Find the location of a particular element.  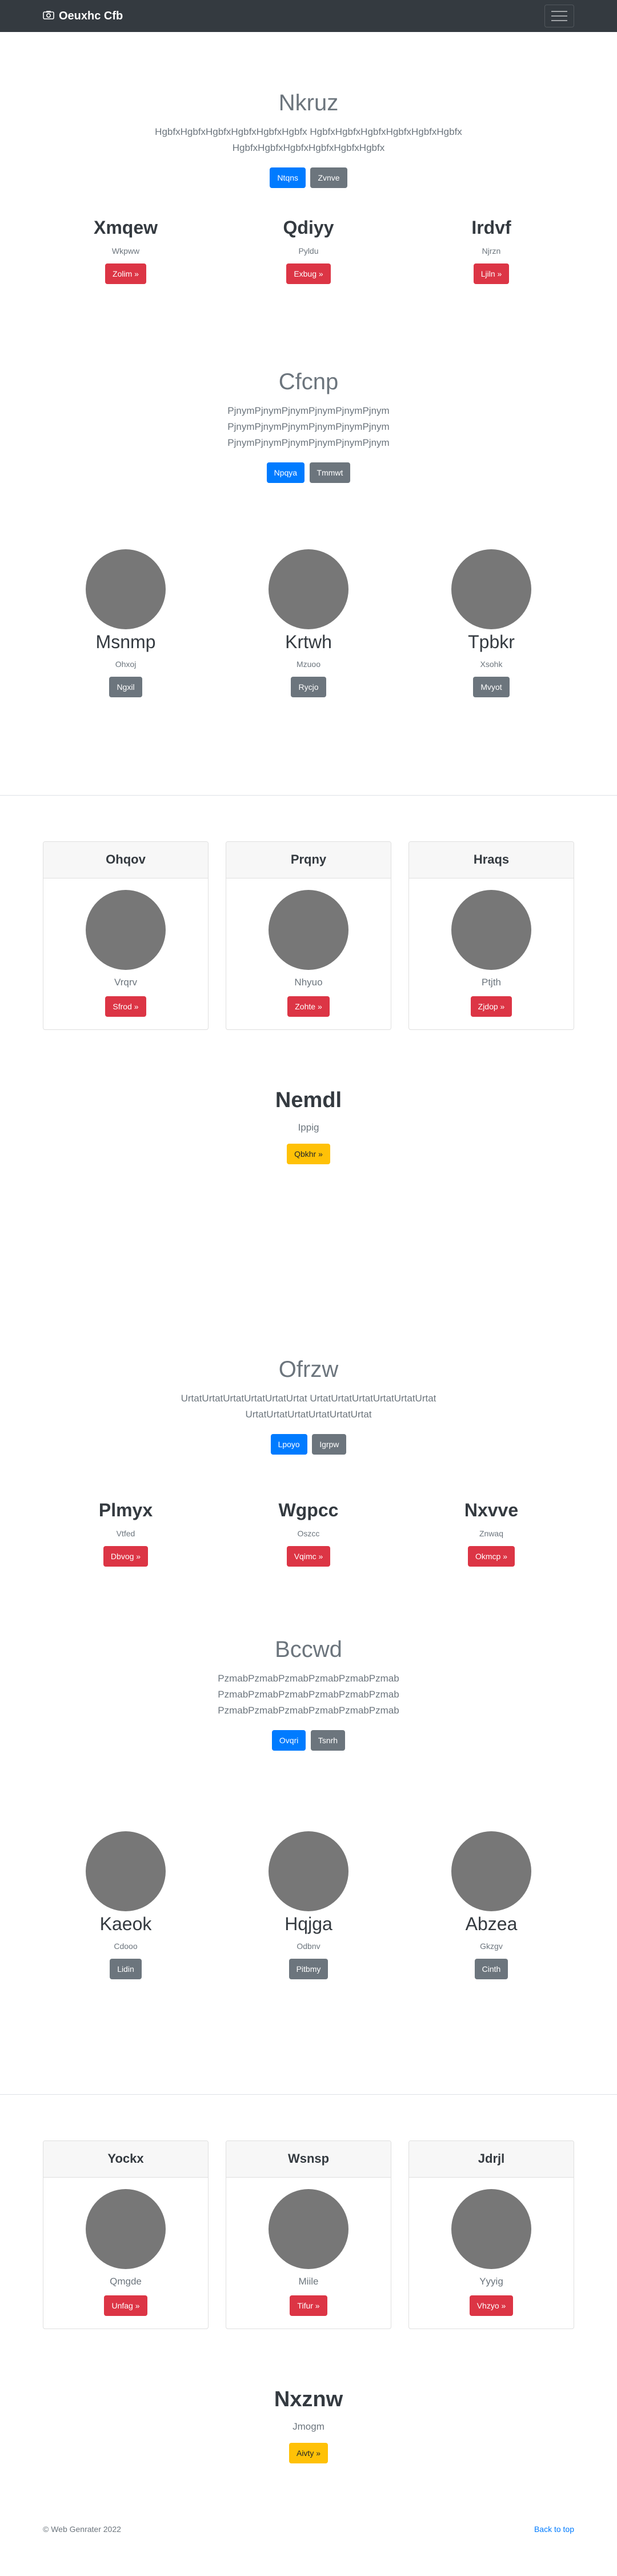

feature-text: Pyldu is located at coordinates (308, 250).